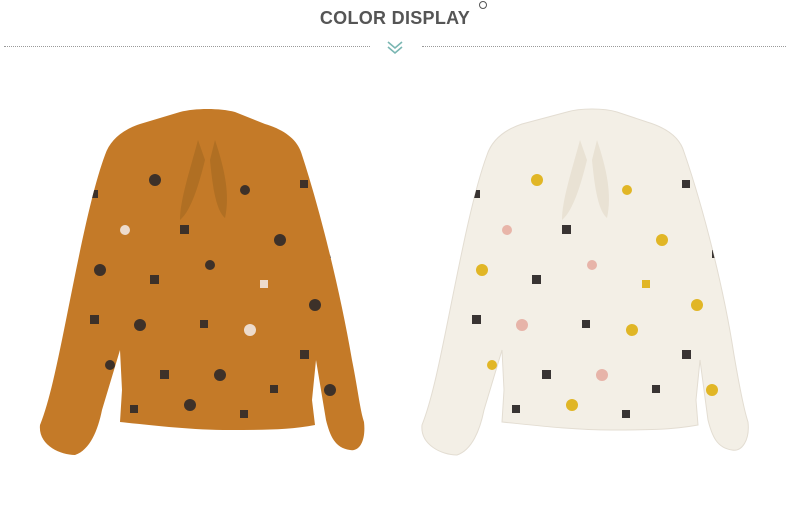 The width and height of the screenshot is (790, 525). What do you see at coordinates (395, 18) in the screenshot?
I see `section-title: COLOR DISPLAY` at bounding box center [395, 18].